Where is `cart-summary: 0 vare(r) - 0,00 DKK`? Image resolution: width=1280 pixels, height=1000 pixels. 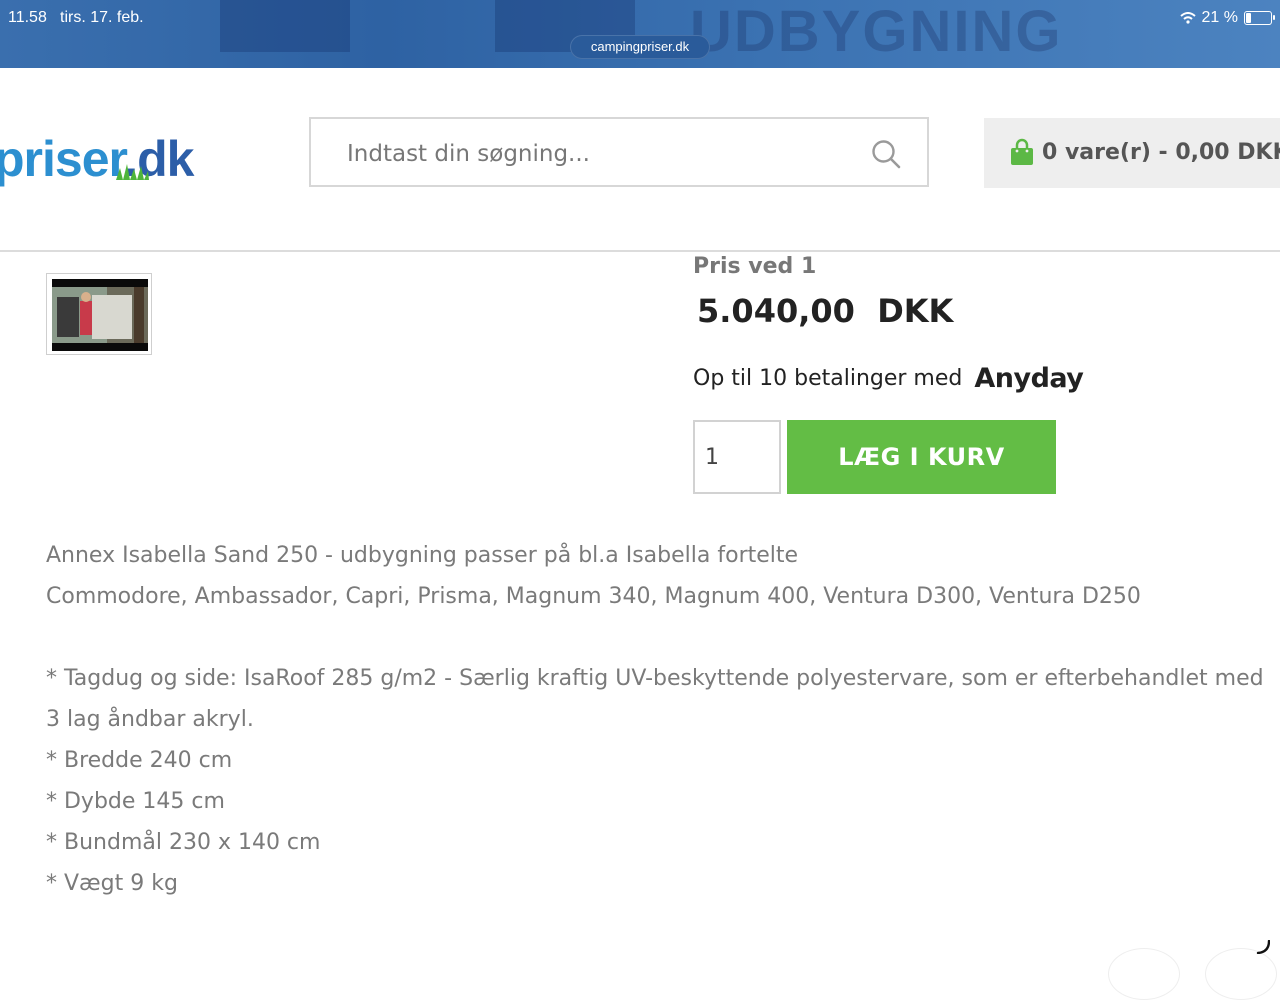 cart-summary: 0 vare(r) - 0,00 DKK is located at coordinates (1161, 152).